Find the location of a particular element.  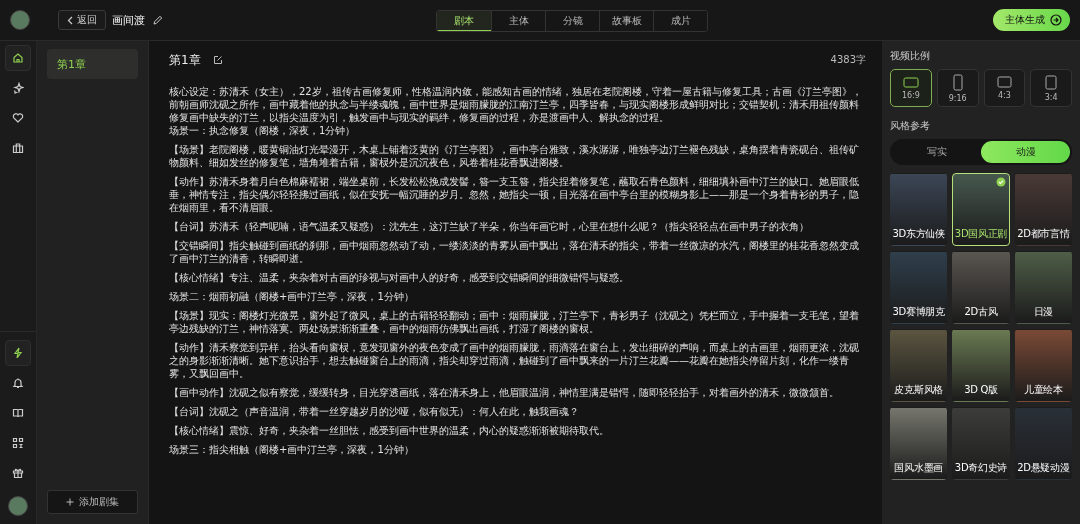

style-card: 日漫 is located at coordinates (1043, 287).